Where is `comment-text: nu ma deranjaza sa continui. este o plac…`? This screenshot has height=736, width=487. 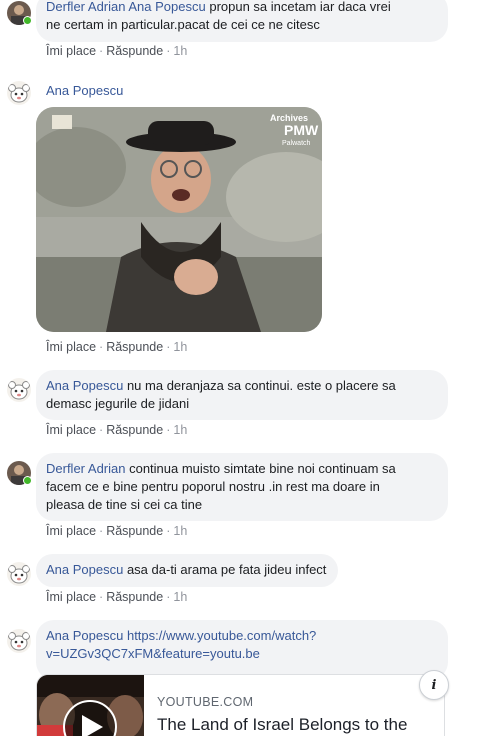
comment-text: nu ma deranjaza sa continui. este o plac… is located at coordinates (259, 385).